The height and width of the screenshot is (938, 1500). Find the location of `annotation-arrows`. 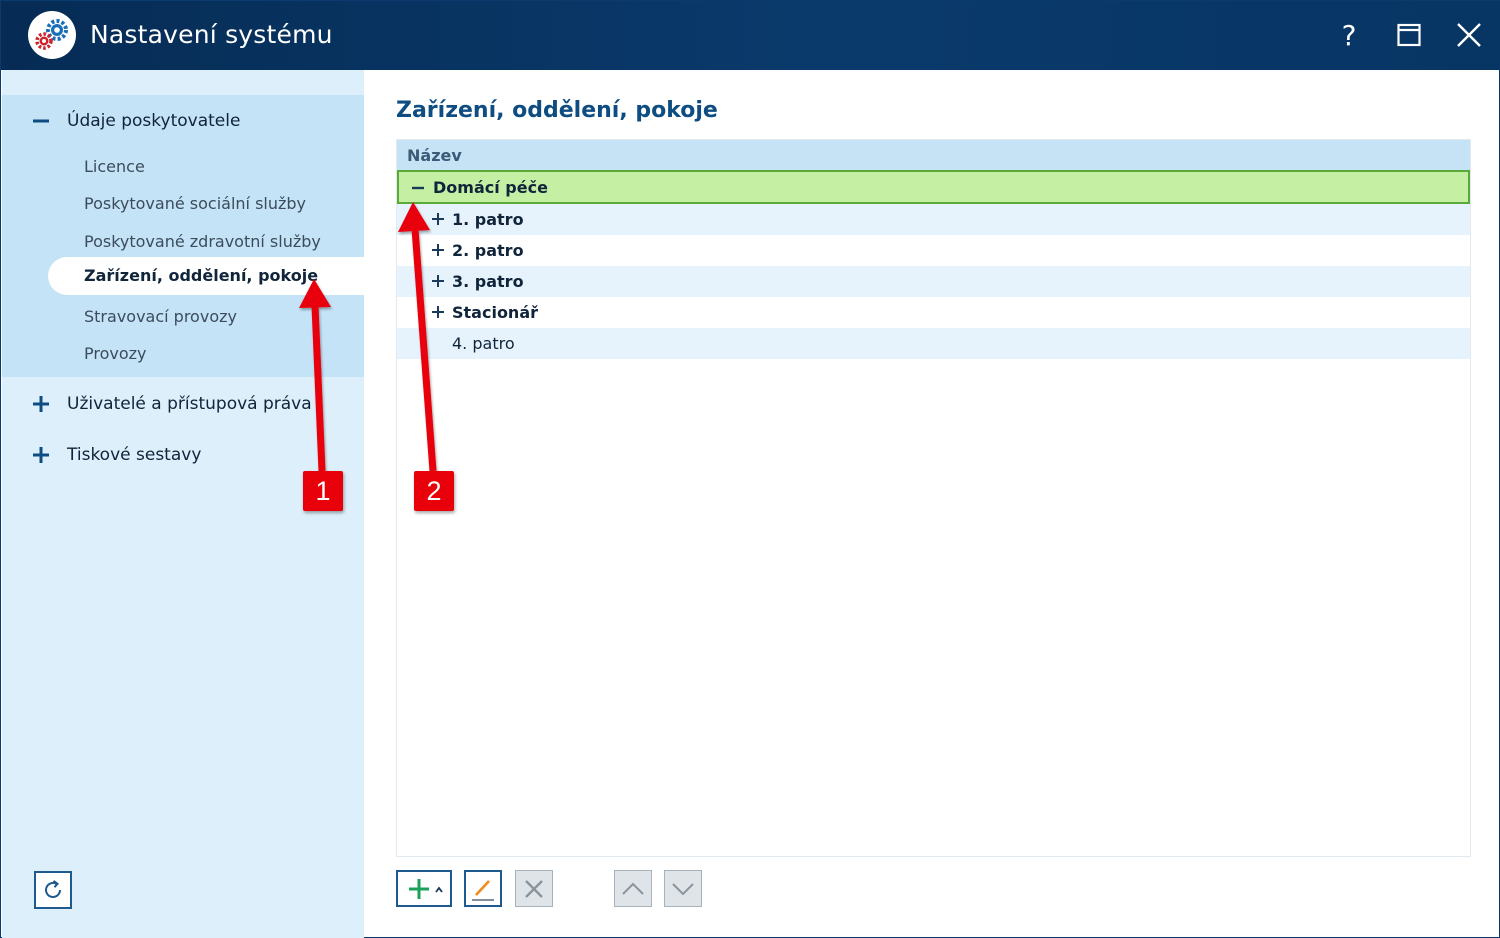

annotation-arrows is located at coordinates (368, 337).